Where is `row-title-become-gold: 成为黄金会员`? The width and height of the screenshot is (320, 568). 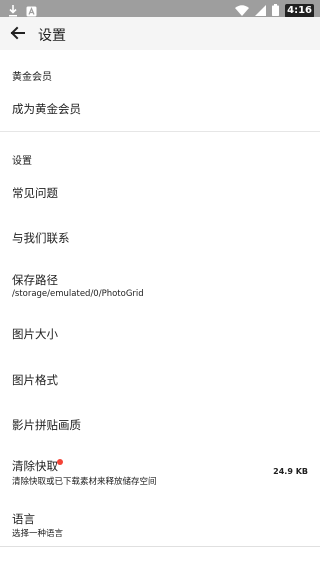
row-title-become-gold: 成为黄金会员 is located at coordinates (46, 109).